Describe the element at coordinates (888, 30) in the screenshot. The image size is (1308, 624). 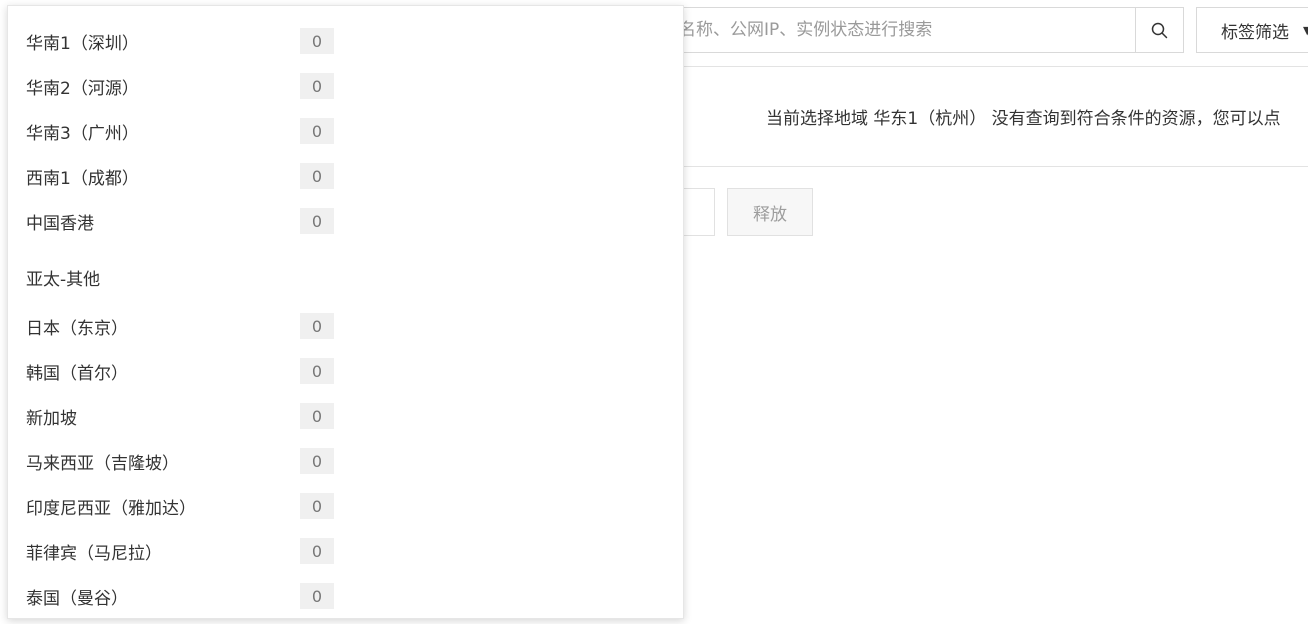
I see `search-input` at that location.